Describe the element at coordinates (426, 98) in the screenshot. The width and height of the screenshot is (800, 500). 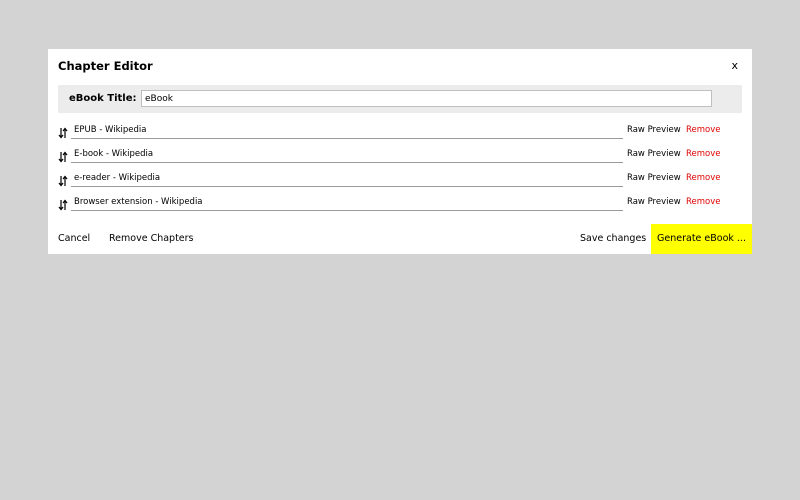
I see `ebook-title-input` at that location.